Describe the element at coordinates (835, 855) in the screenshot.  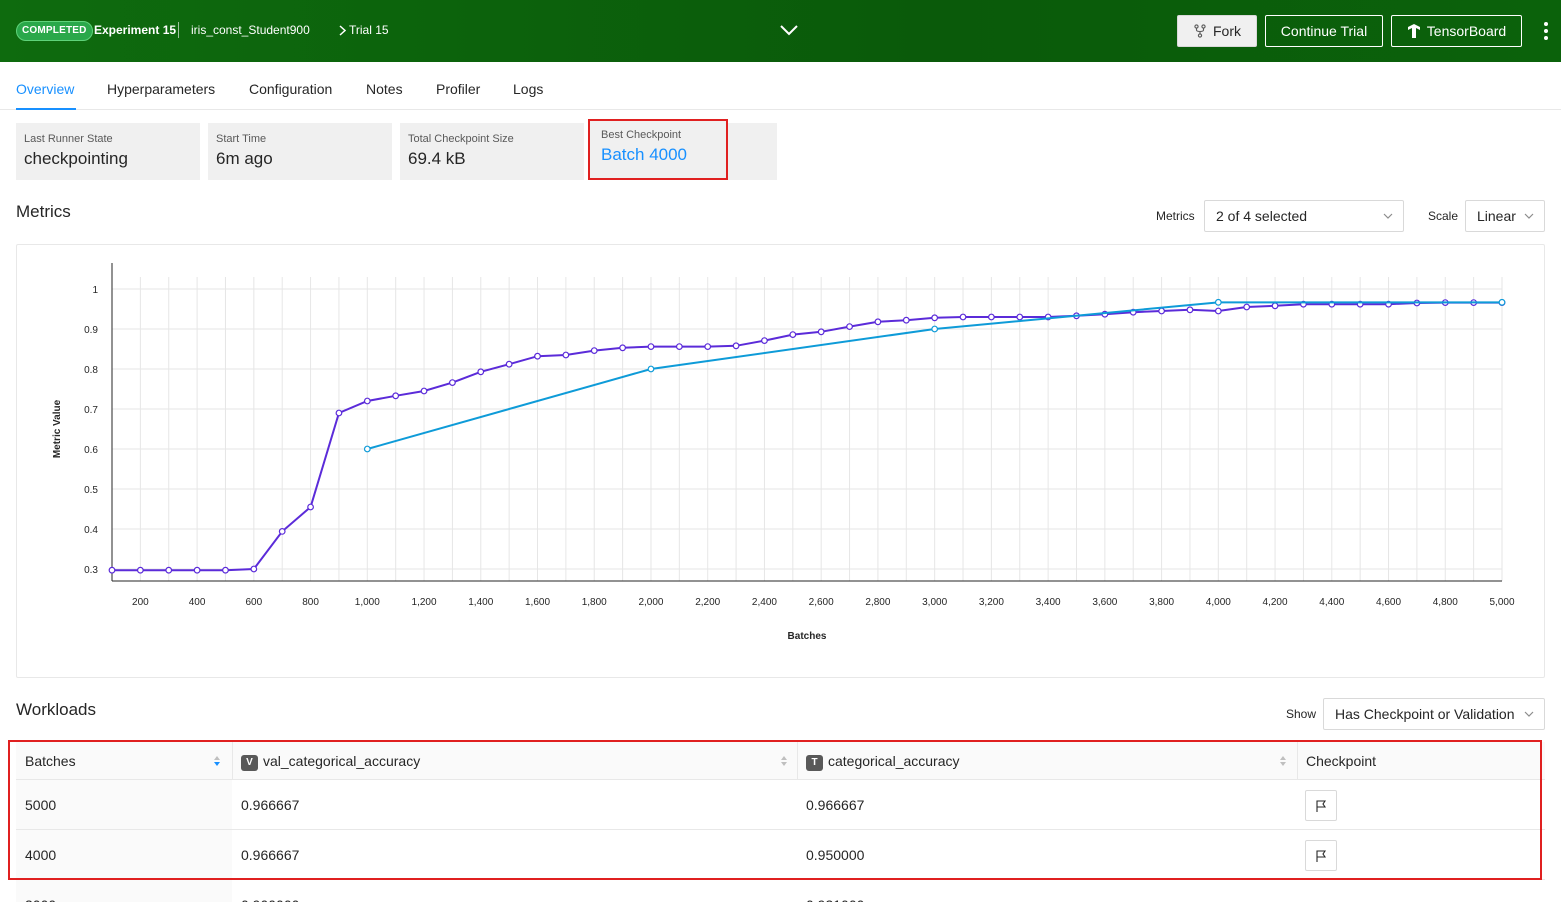
I see `cell-accuracy: 0.950000` at that location.